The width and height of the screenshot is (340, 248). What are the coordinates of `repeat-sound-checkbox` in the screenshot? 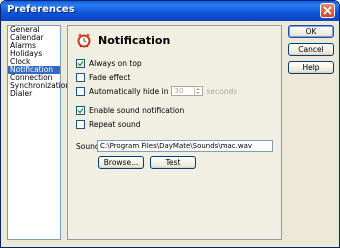 It's located at (80, 124).